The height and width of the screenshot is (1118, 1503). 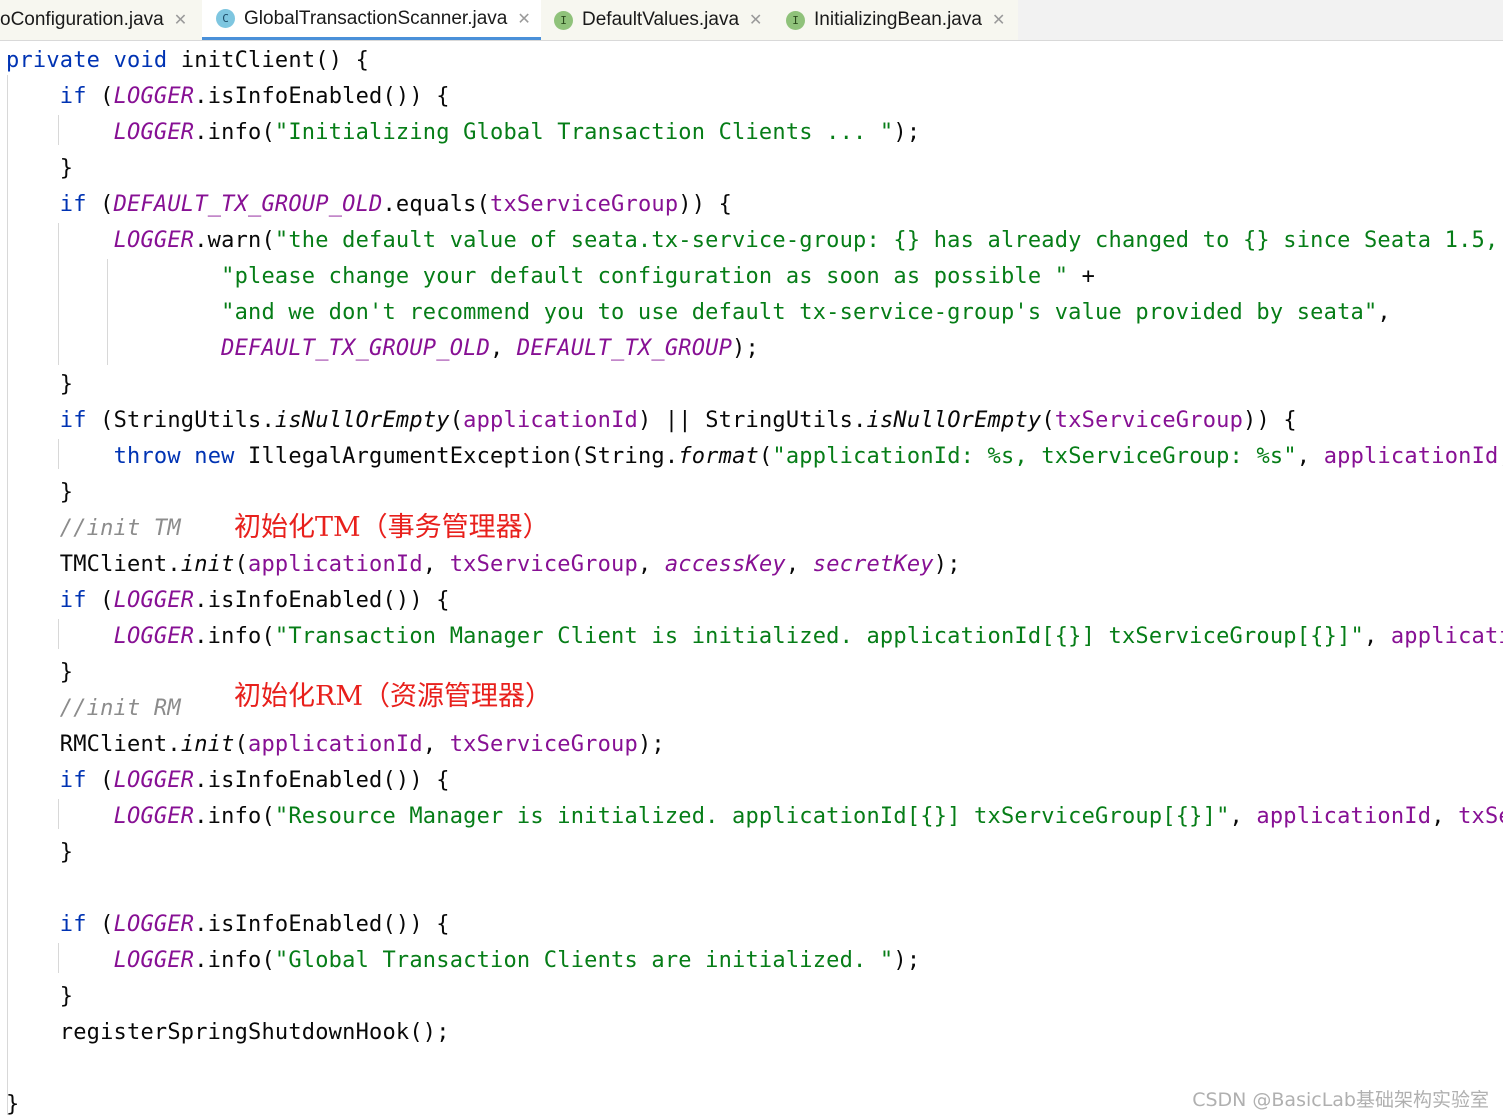 I want to click on code-line-13: }, so click(x=66, y=492).